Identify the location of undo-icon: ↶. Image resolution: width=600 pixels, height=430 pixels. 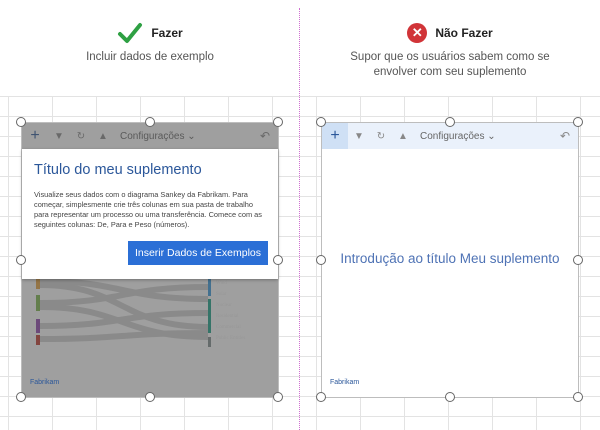
(565, 136).